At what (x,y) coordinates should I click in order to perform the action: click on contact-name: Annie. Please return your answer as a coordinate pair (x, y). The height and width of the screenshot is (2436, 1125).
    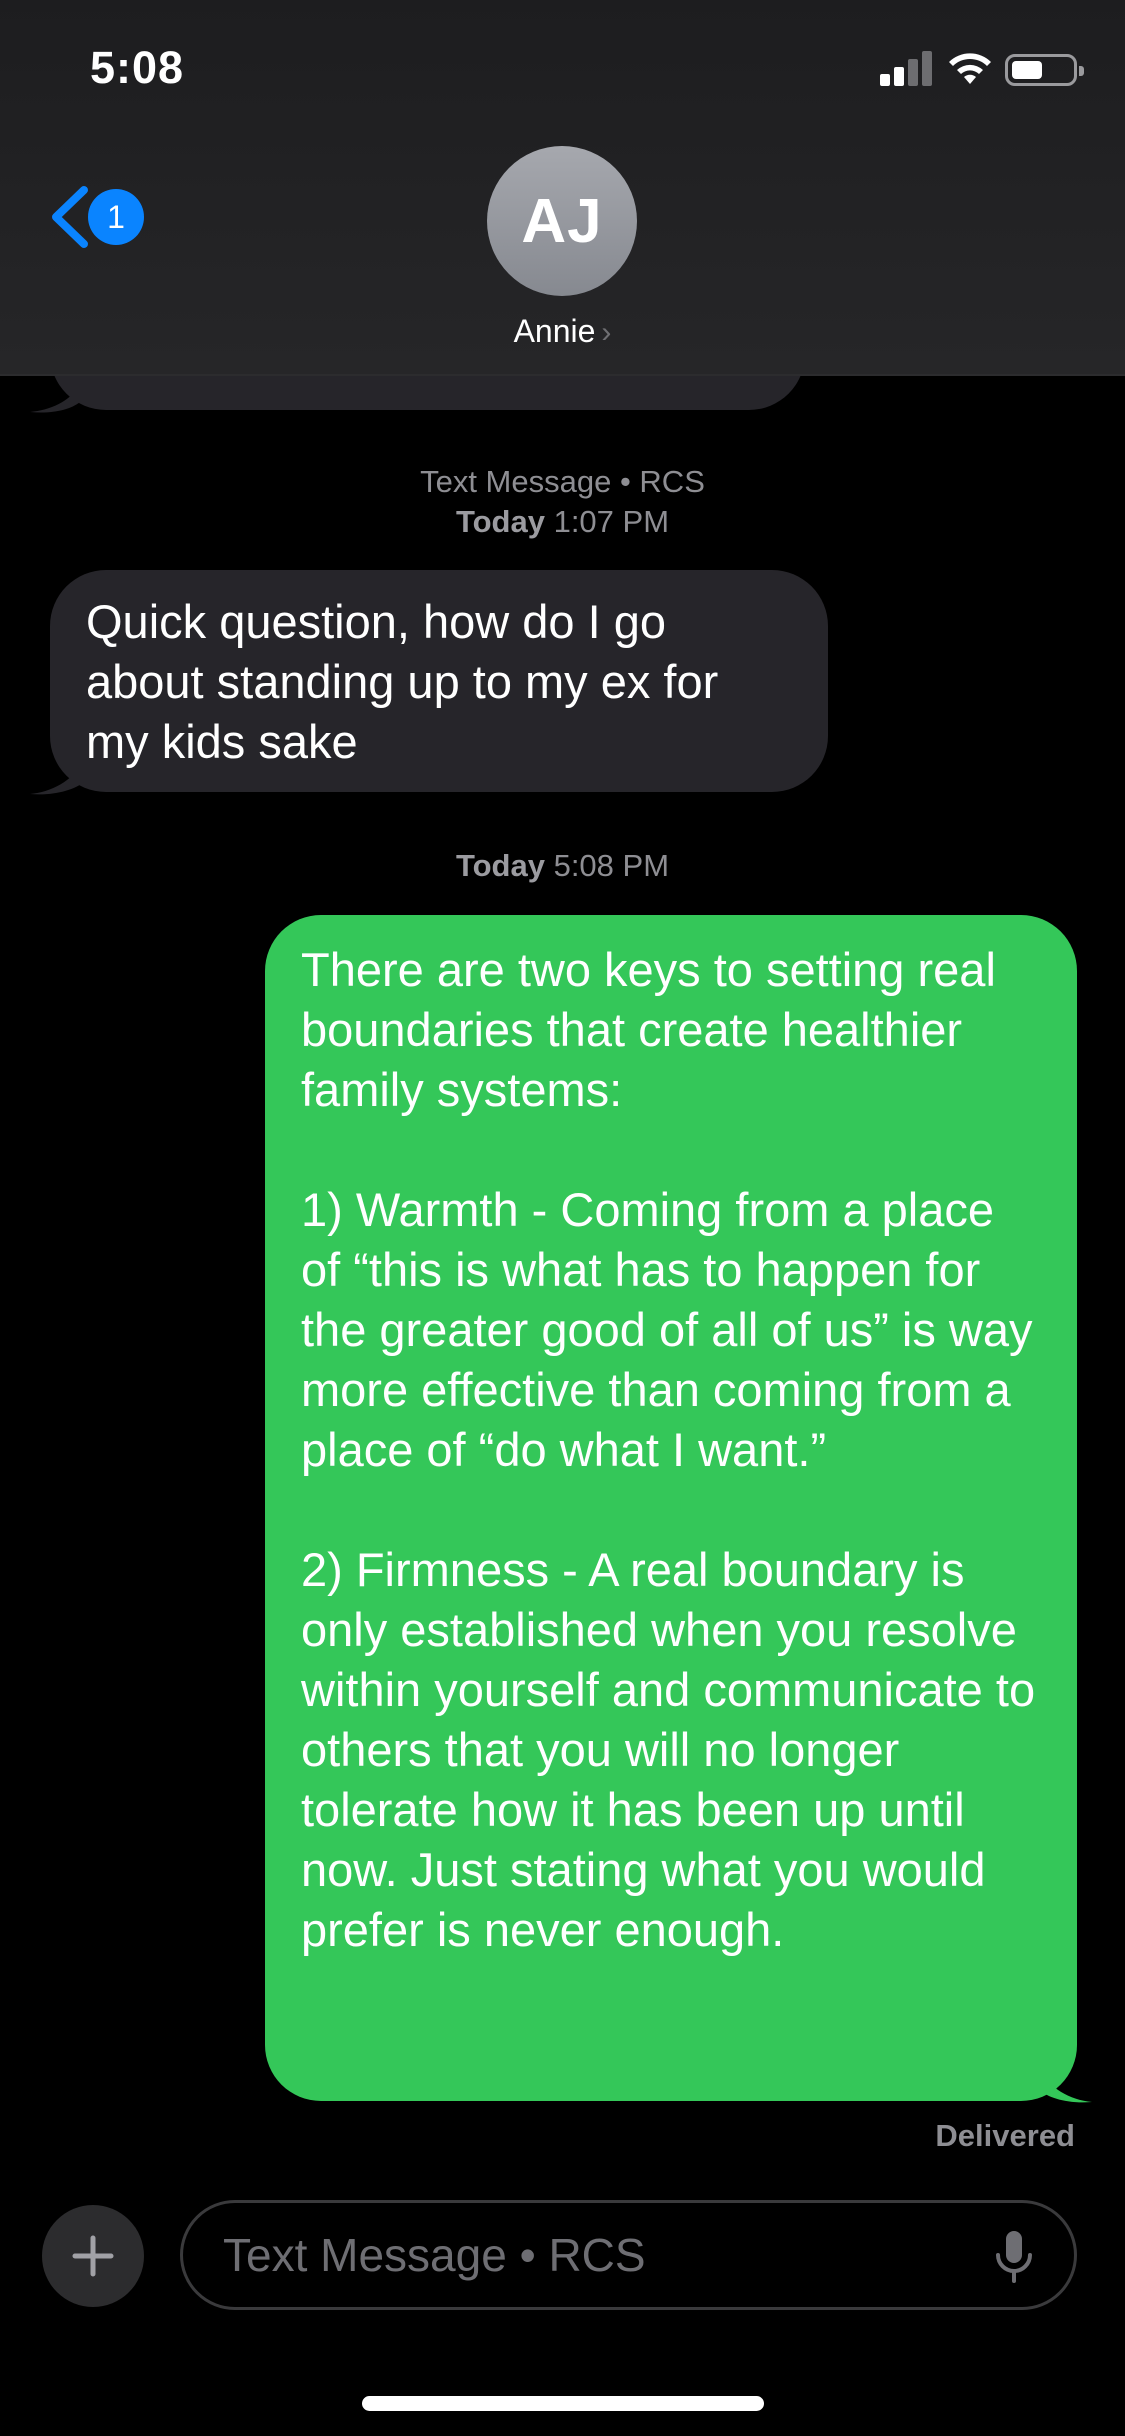
    Looking at the image, I should click on (554, 331).